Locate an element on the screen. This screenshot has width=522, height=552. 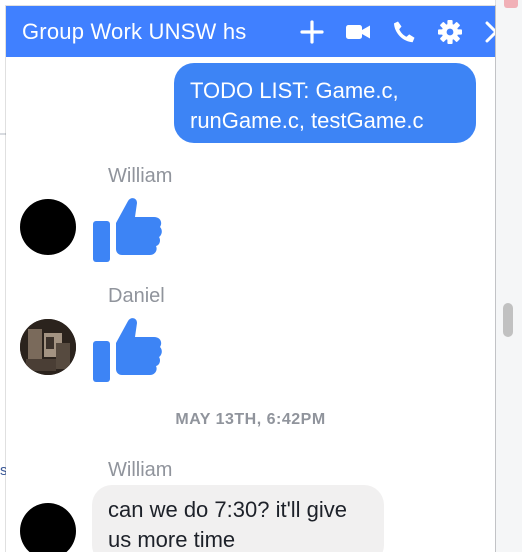
sender-name: Daniel is located at coordinates (136, 296).